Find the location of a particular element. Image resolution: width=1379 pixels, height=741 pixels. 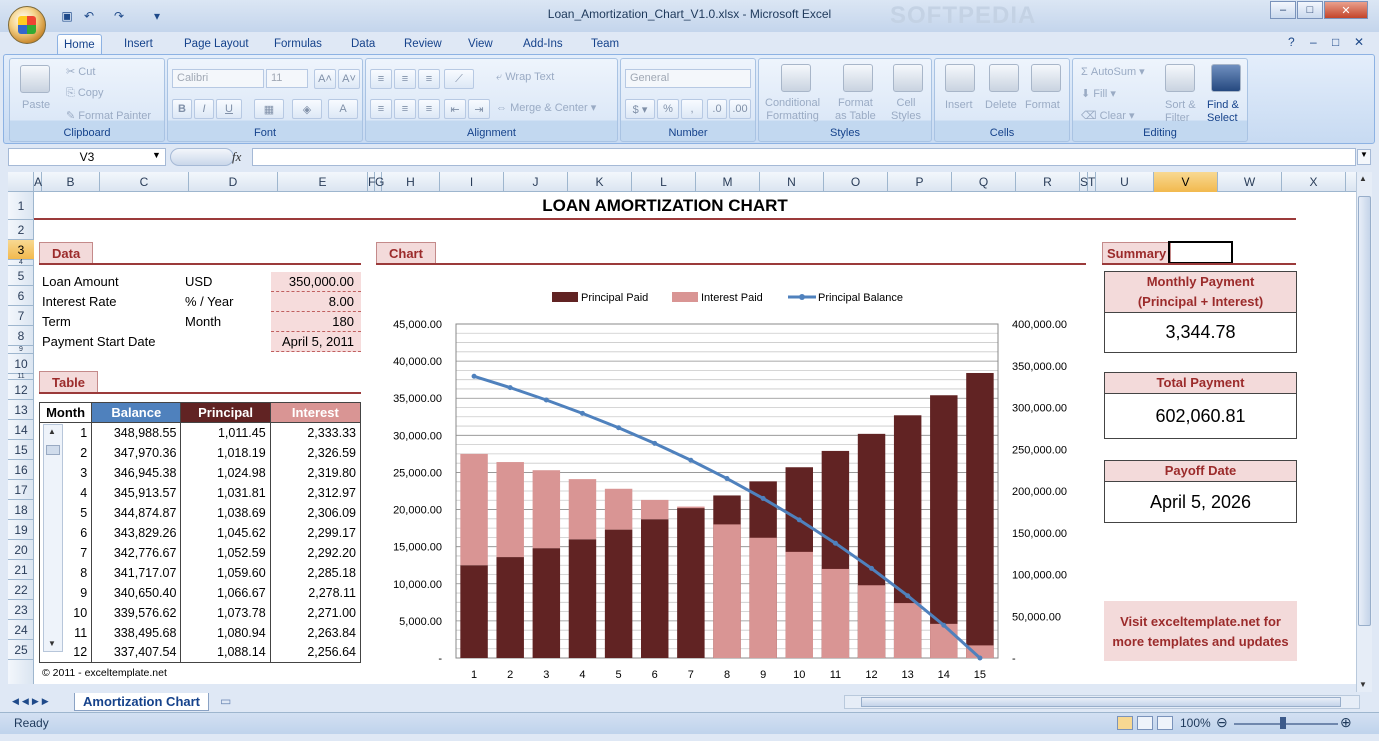

tab-data: Data is located at coordinates (363, 44).